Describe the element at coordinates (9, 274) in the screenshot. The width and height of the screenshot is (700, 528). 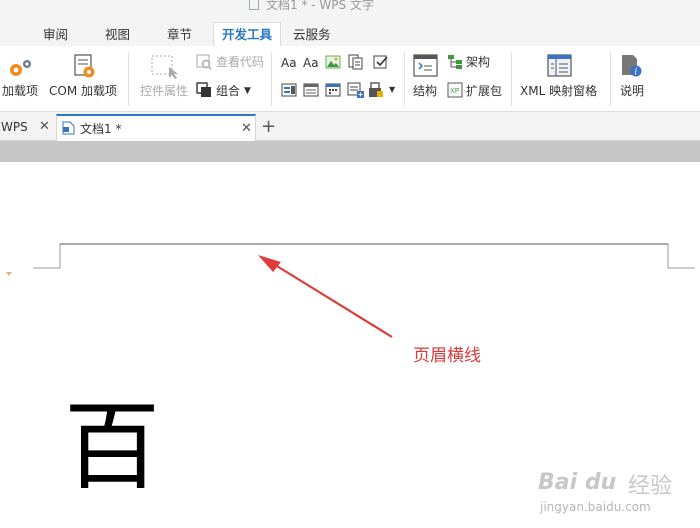
I see `cursor-marker-icon` at that location.